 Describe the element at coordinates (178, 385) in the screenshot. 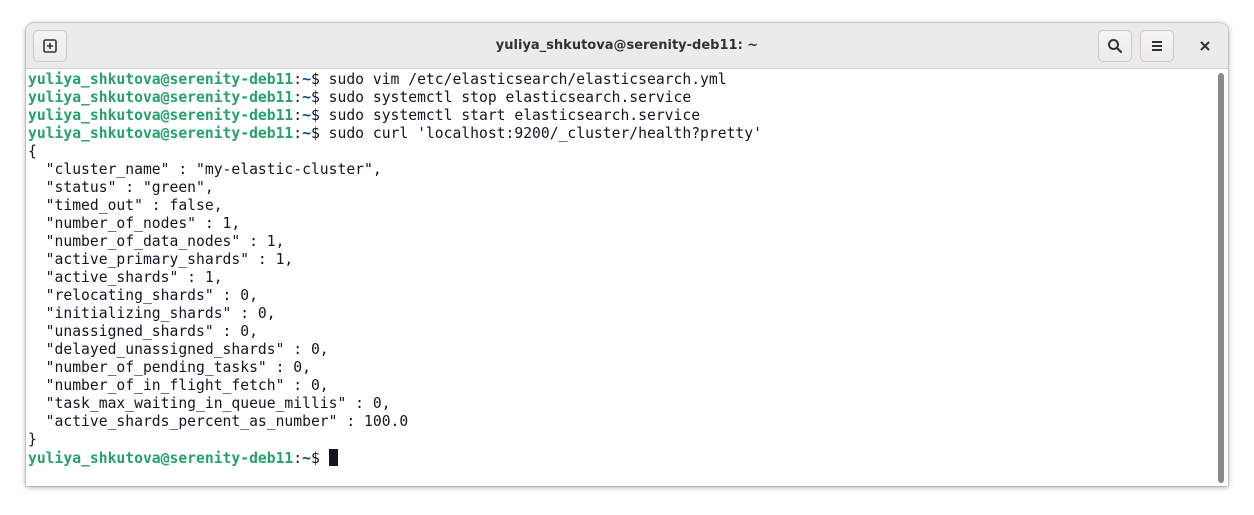

I see `output-line: "number_of_in_flight_fetch" : 0,` at that location.